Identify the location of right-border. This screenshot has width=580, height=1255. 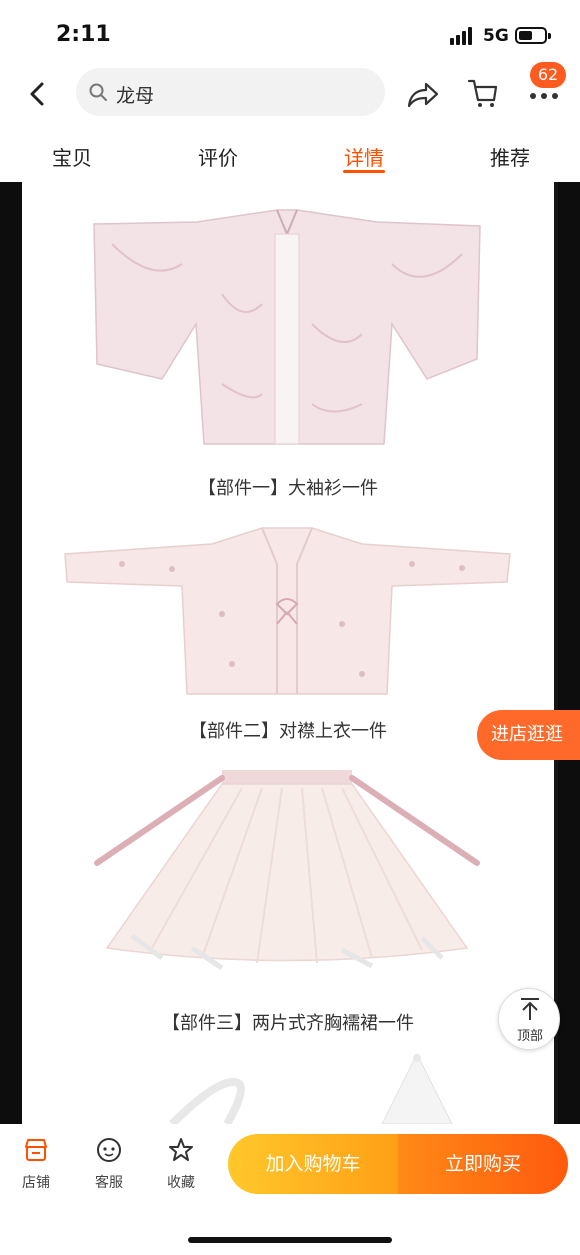
(569, 653).